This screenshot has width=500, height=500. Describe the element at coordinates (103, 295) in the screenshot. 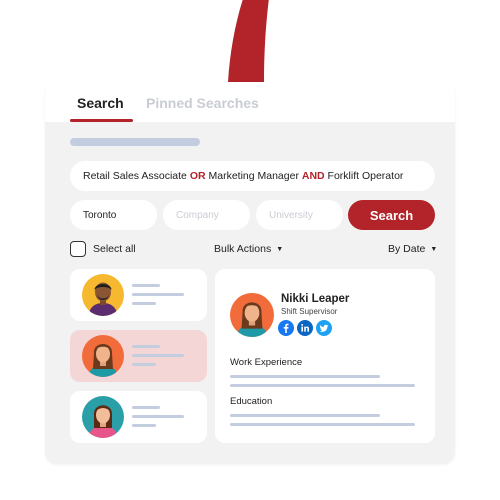

I see `man-avatar-icon` at that location.